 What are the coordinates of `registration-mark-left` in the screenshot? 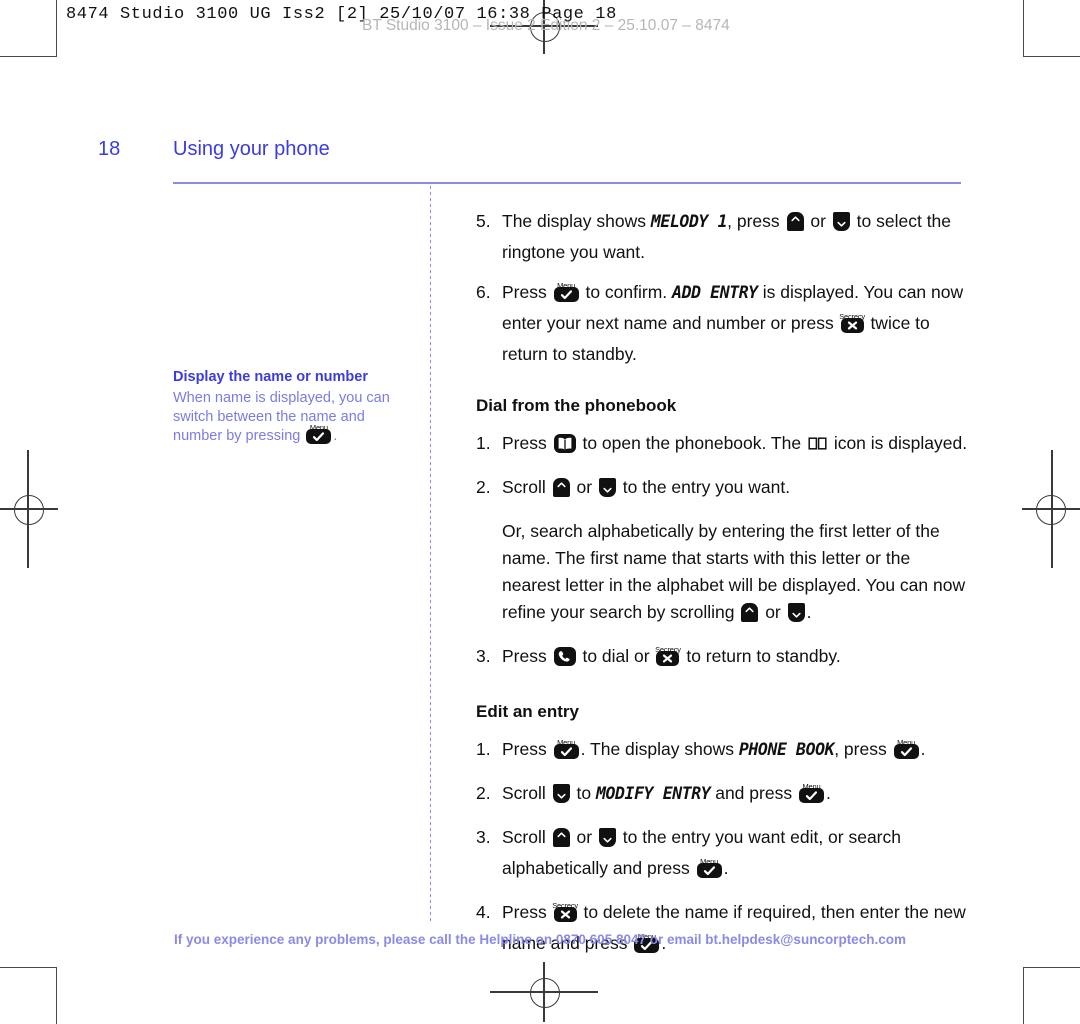 It's located at (30, 510).